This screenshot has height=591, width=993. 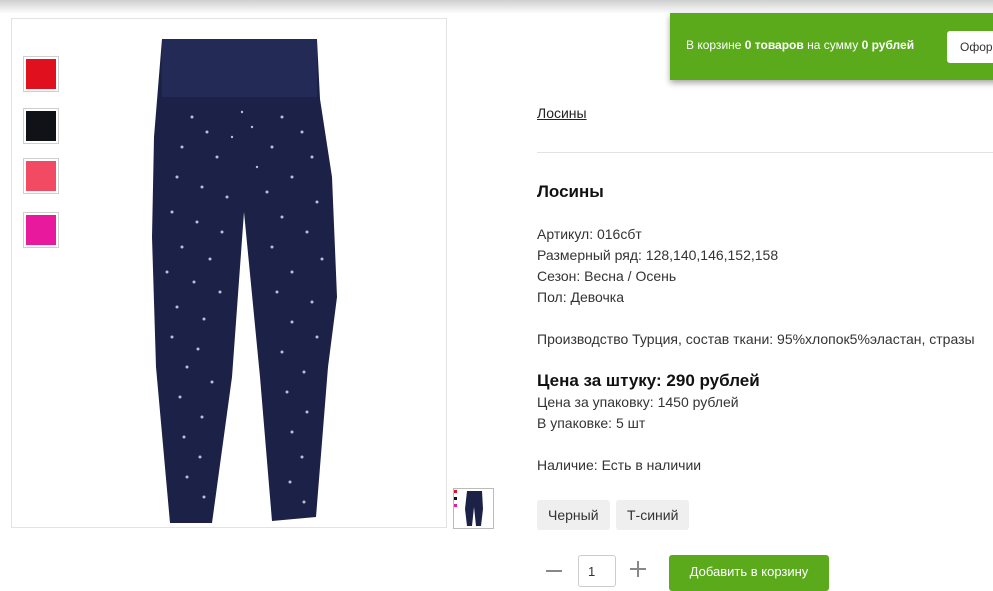 I want to click on swatch-black, so click(x=41, y=126).